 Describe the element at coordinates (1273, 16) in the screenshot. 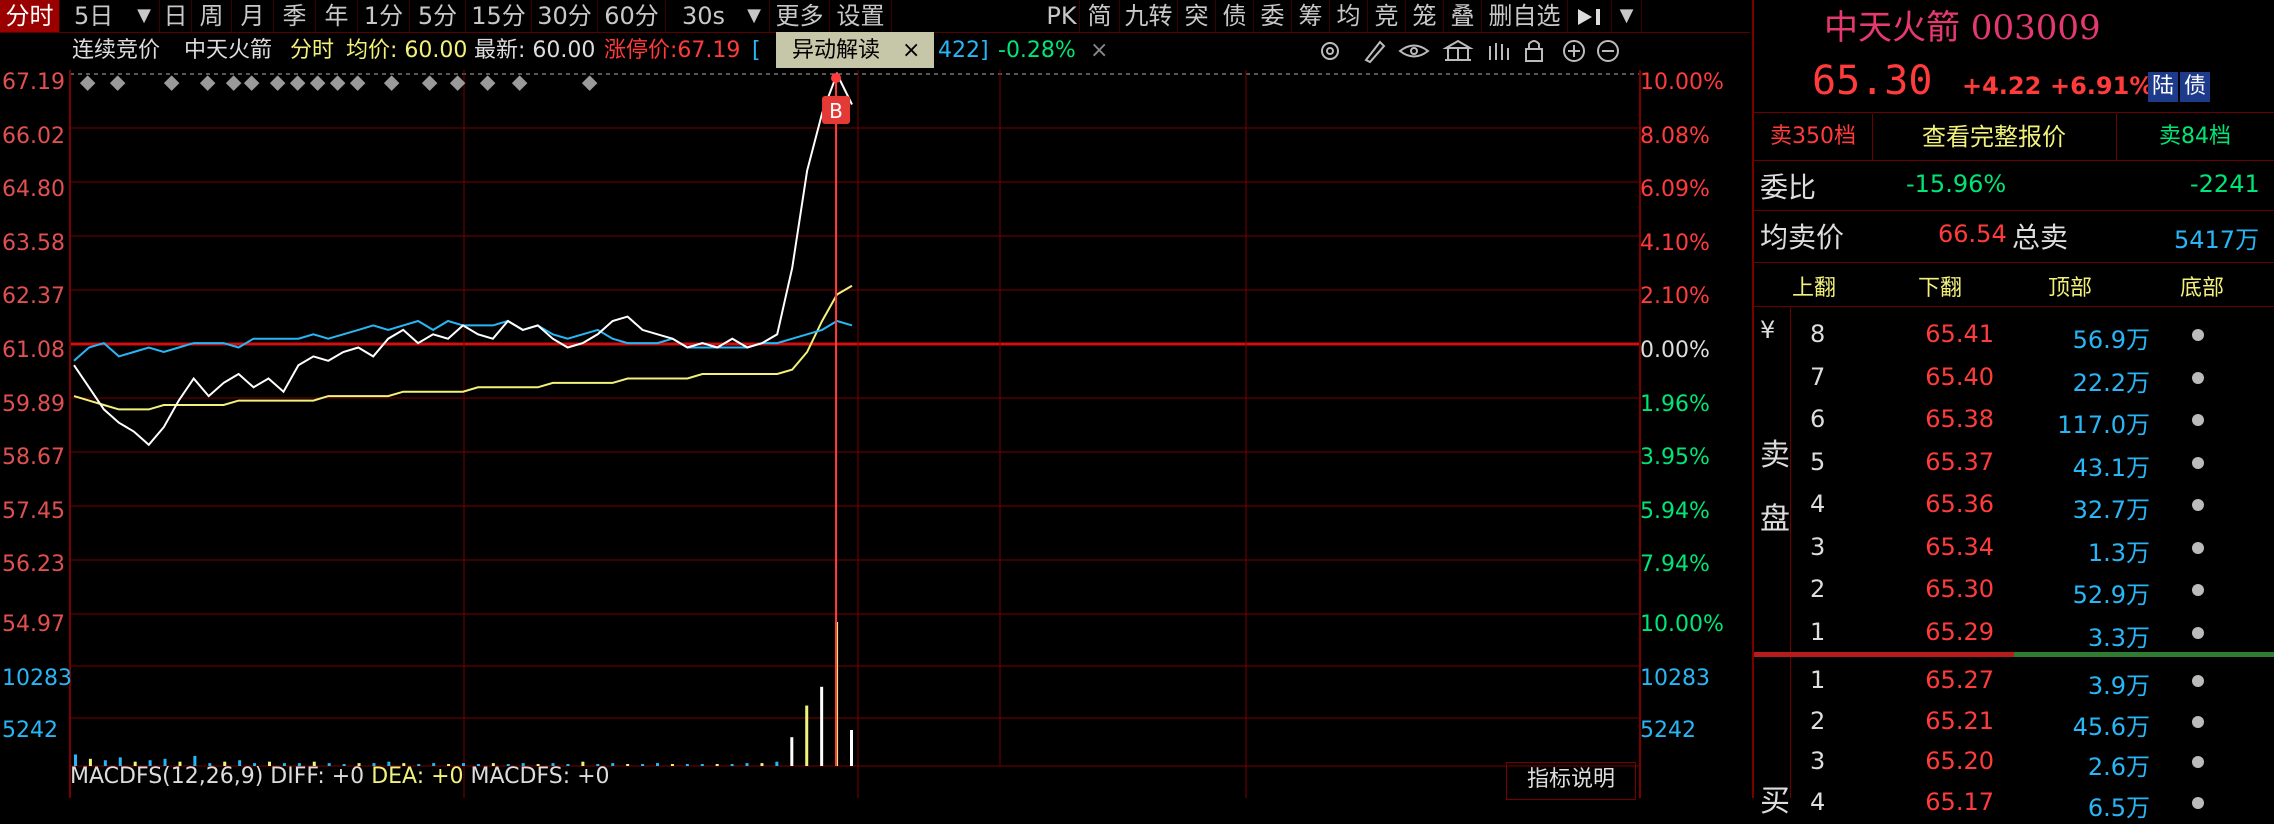

I see `wei-button: 委` at that location.